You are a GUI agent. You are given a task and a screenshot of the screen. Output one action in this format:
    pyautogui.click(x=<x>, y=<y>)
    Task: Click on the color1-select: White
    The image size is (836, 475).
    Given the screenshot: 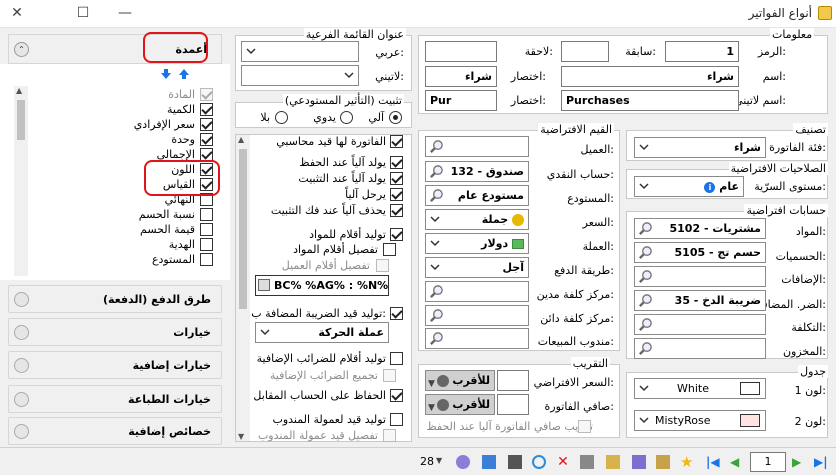 What is the action you would take?
    pyautogui.click(x=700, y=388)
    